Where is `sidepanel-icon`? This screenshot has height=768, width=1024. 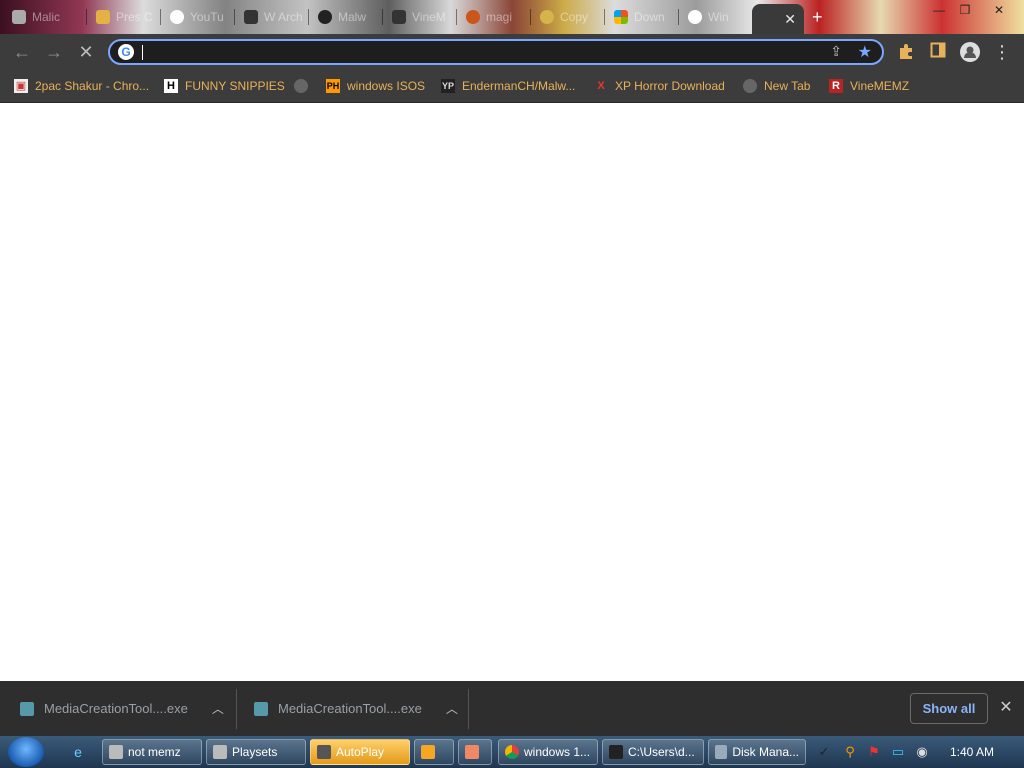 sidepanel-icon is located at coordinates (938, 52).